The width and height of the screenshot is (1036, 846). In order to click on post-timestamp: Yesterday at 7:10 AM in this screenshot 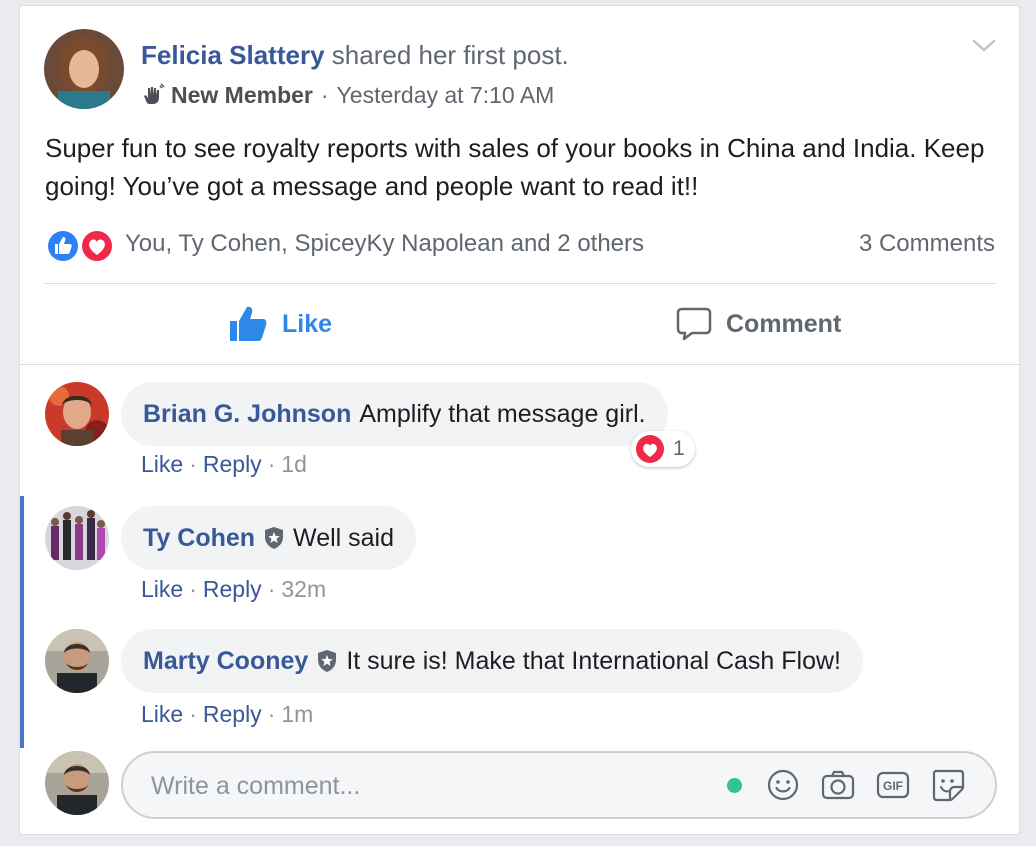, I will do `click(446, 95)`.